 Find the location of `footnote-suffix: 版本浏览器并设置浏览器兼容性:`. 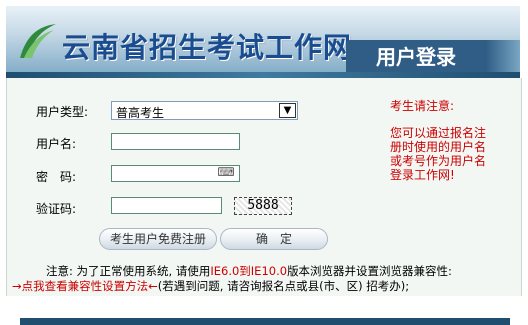

footnote-suffix: 版本浏览器并设置浏览器兼容性: is located at coordinates (369, 271).